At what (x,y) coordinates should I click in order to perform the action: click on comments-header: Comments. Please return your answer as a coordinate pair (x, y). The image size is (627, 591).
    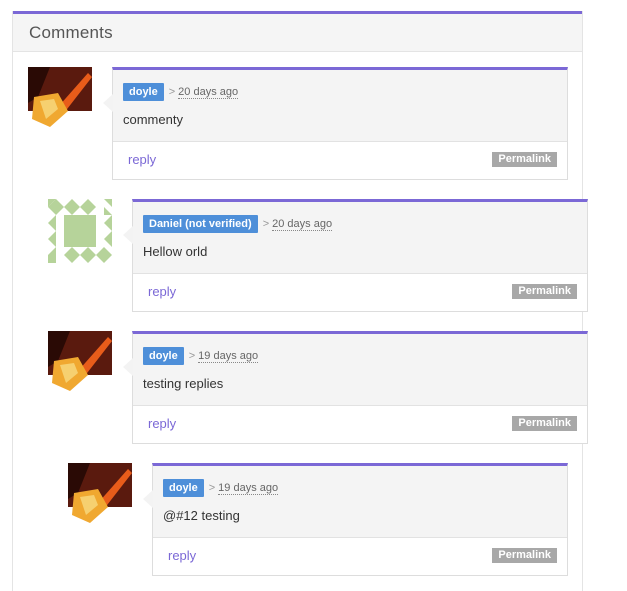
    Looking at the image, I should click on (297, 31).